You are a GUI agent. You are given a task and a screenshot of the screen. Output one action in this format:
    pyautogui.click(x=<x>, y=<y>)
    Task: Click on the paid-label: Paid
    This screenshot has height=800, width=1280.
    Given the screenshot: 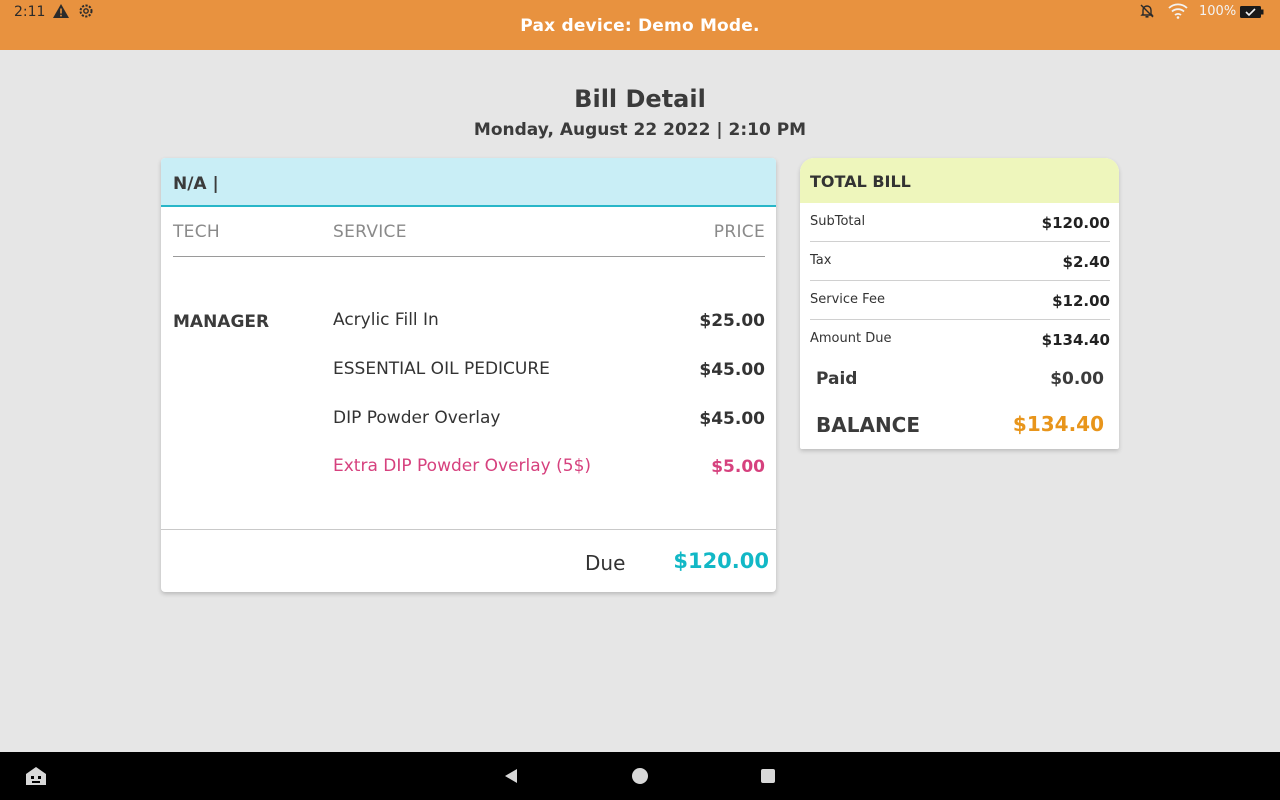 What is the action you would take?
    pyautogui.click(x=837, y=379)
    